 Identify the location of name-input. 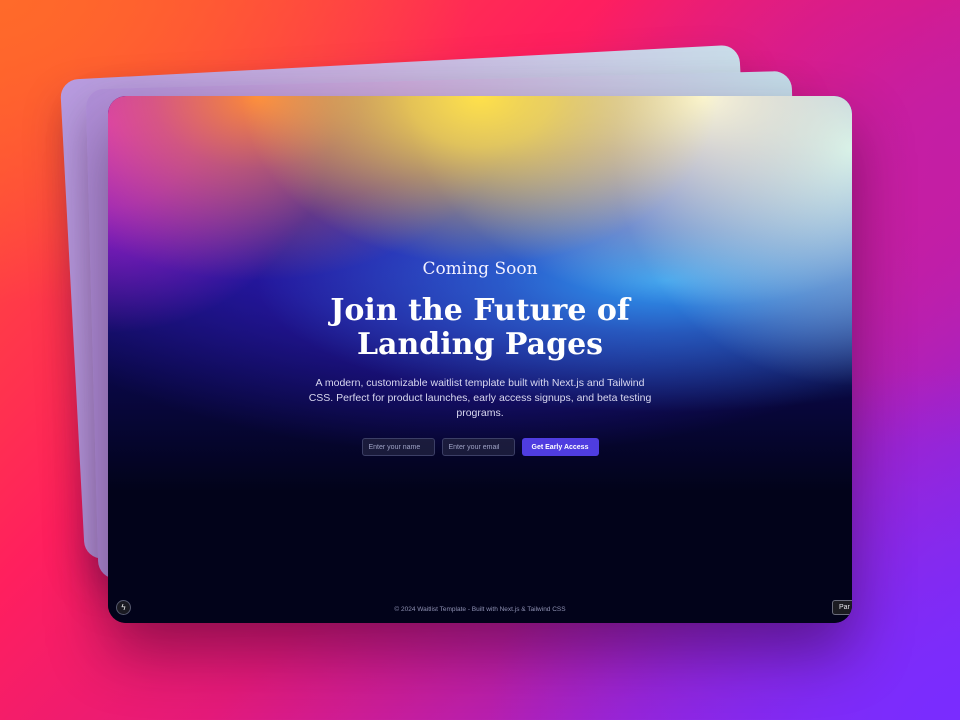
(398, 447).